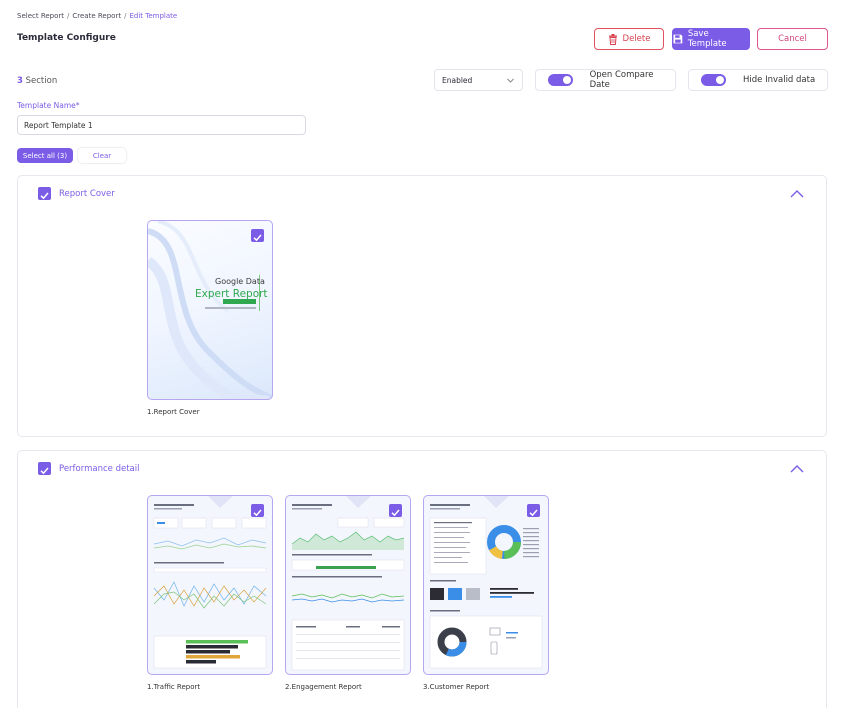 The width and height of the screenshot is (846, 708). Describe the element at coordinates (510, 80) in the screenshot. I see `chevron-down-icon` at that location.